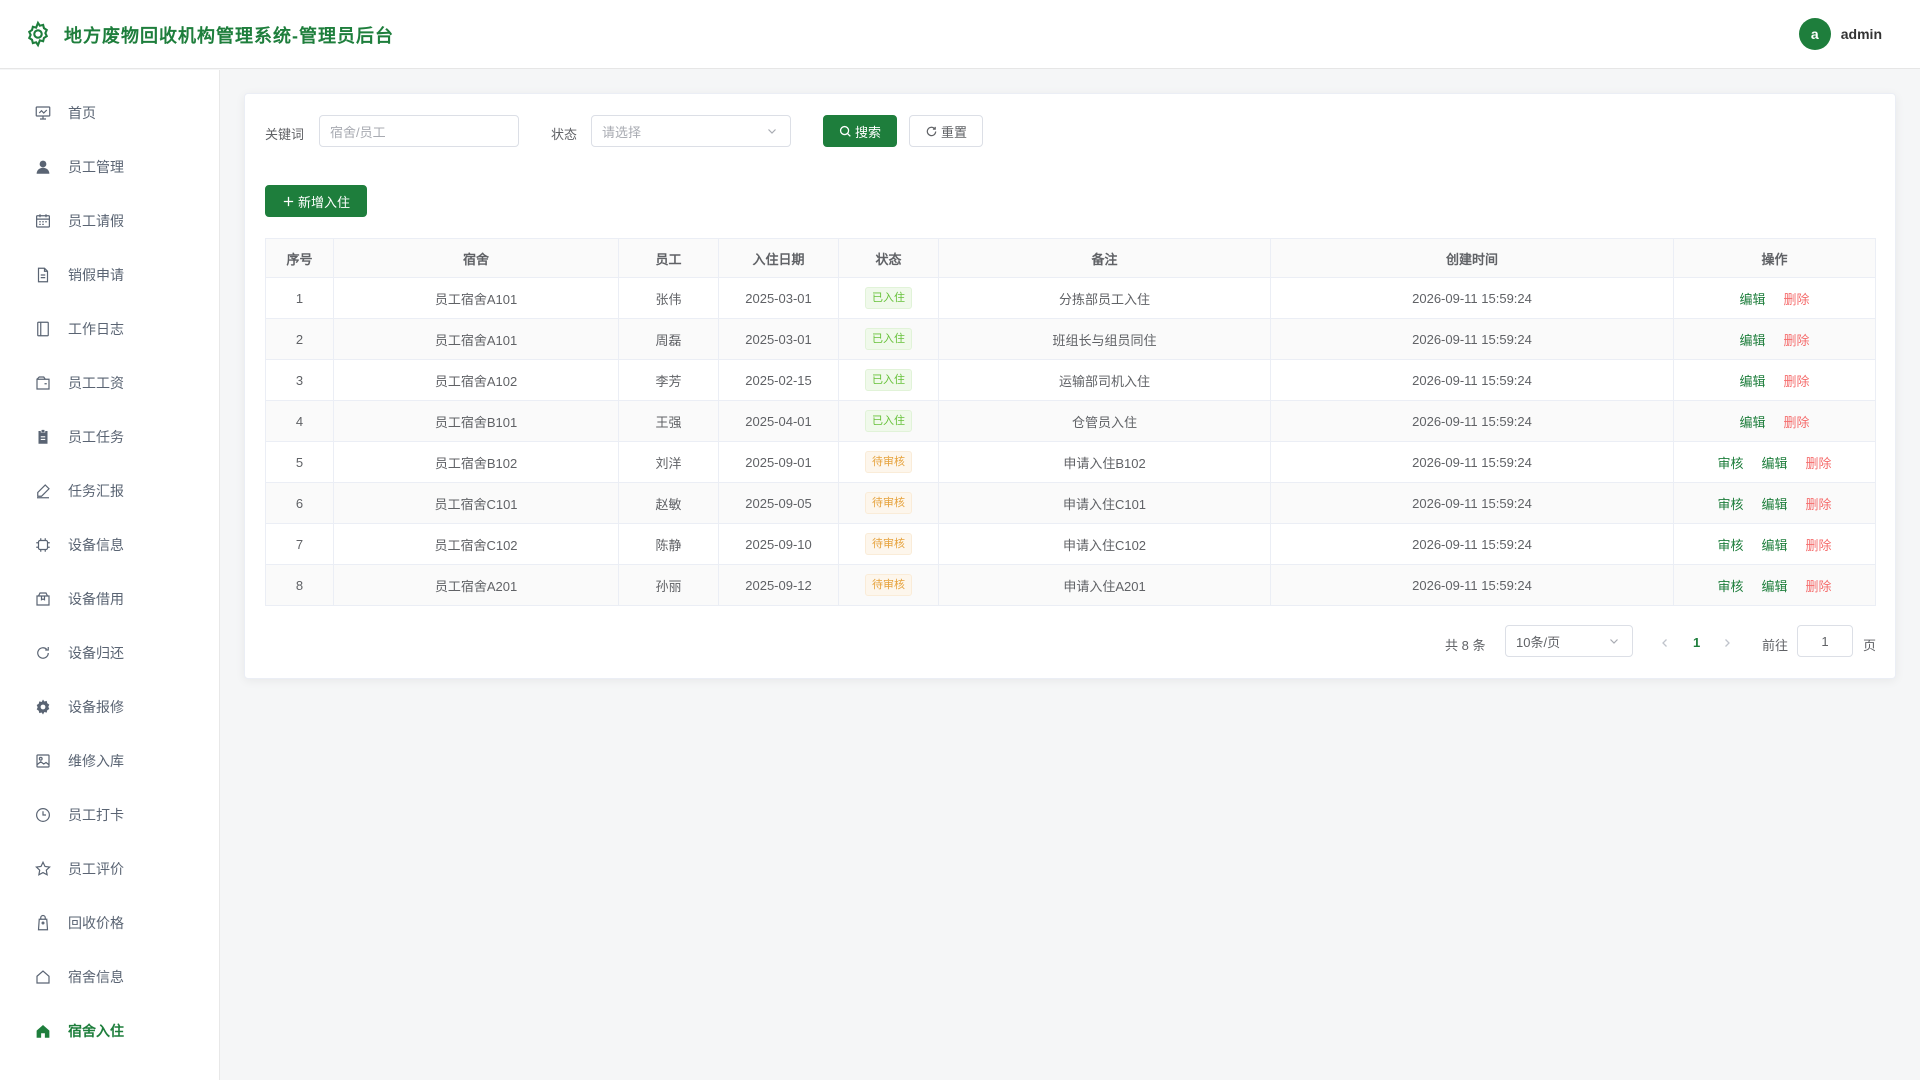 This screenshot has width=1920, height=1080. I want to click on status-badge: 待审核, so click(888, 585).